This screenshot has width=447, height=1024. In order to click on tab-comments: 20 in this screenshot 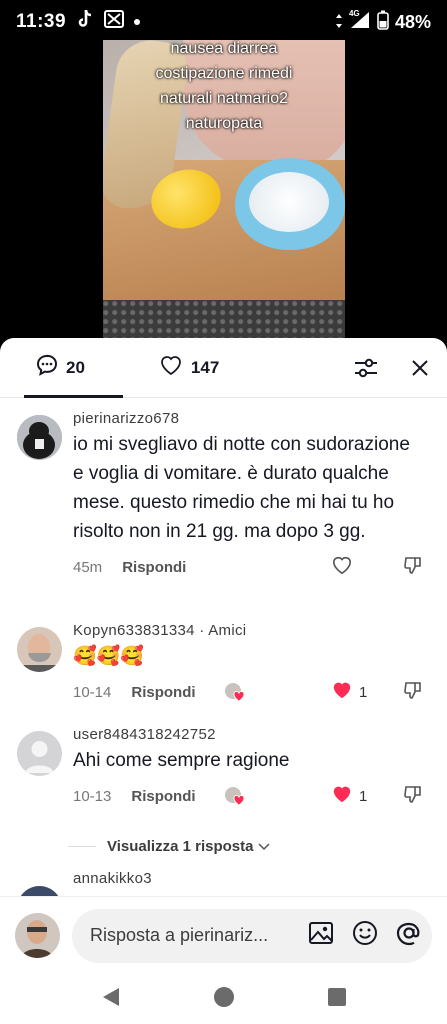, I will do `click(73, 368)`.